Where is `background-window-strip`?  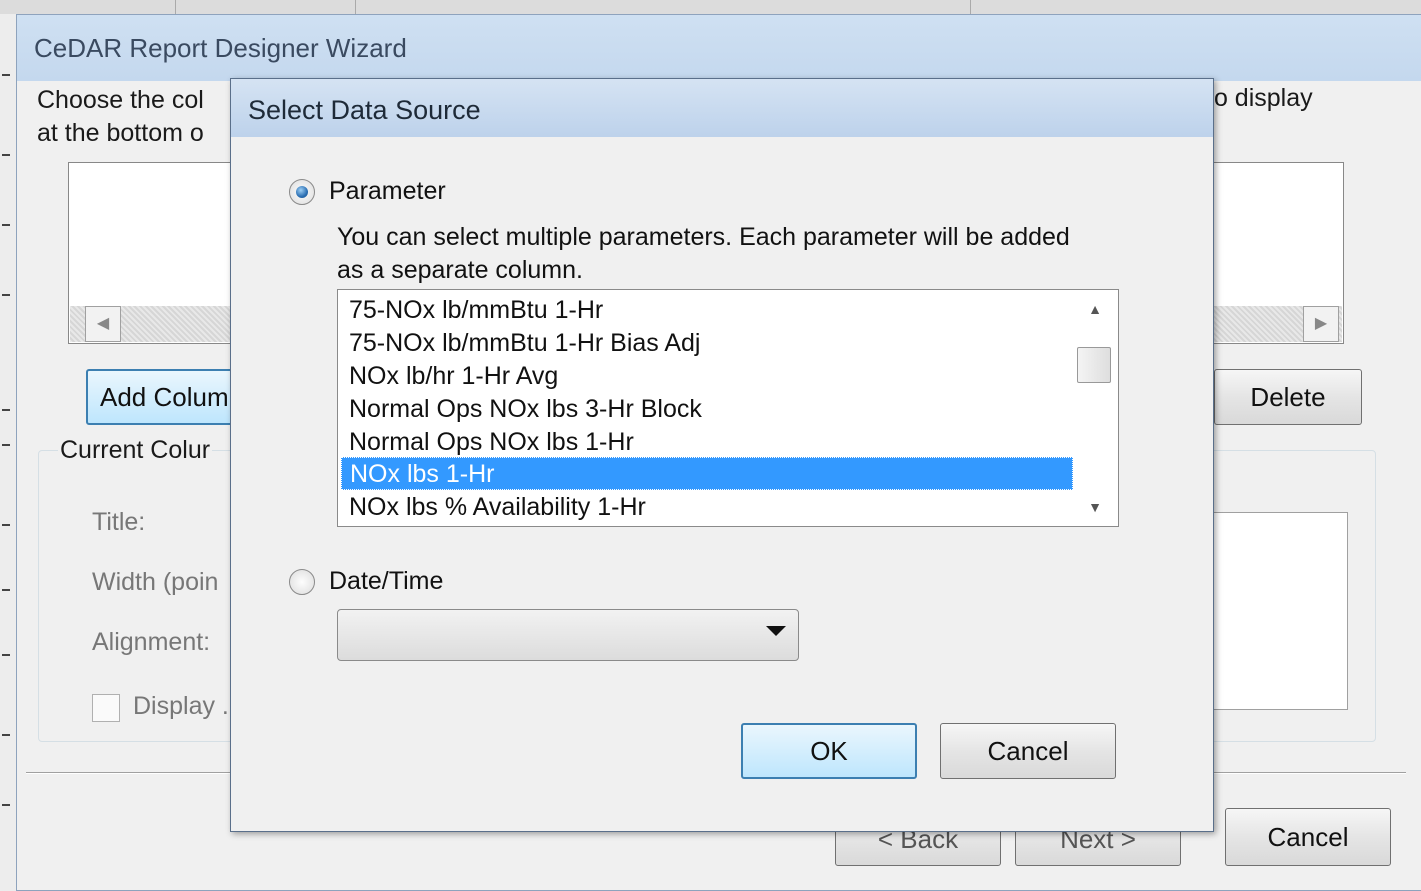 background-window-strip is located at coordinates (710, 7).